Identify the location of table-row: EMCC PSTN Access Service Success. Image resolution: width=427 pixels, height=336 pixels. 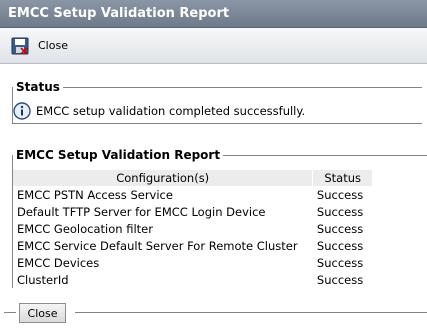
(193, 194).